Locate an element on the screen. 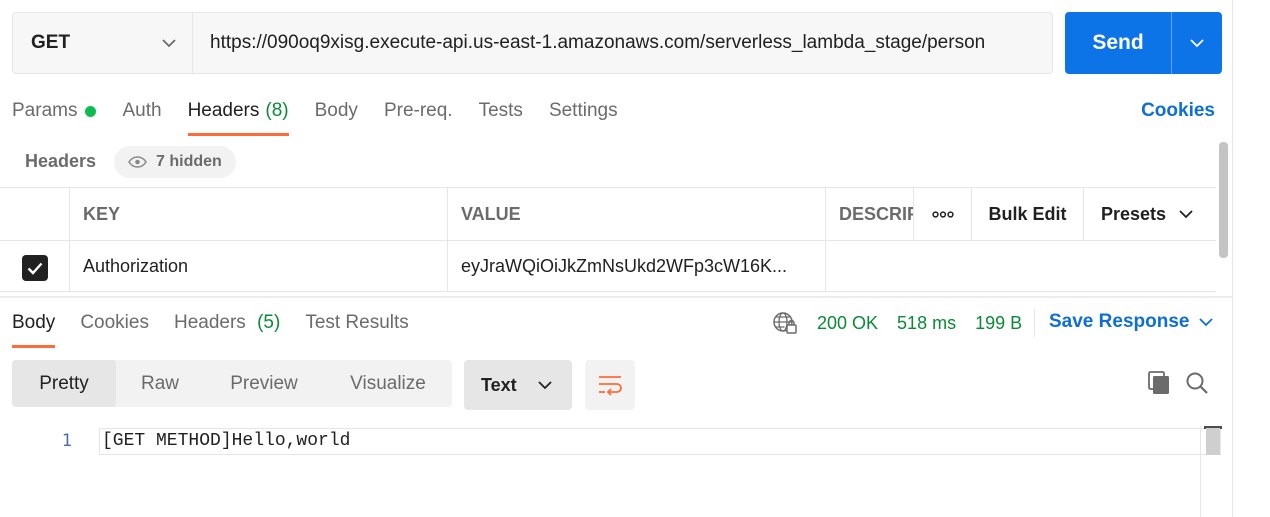  headers-scrollbar is located at coordinates (1223, 200).